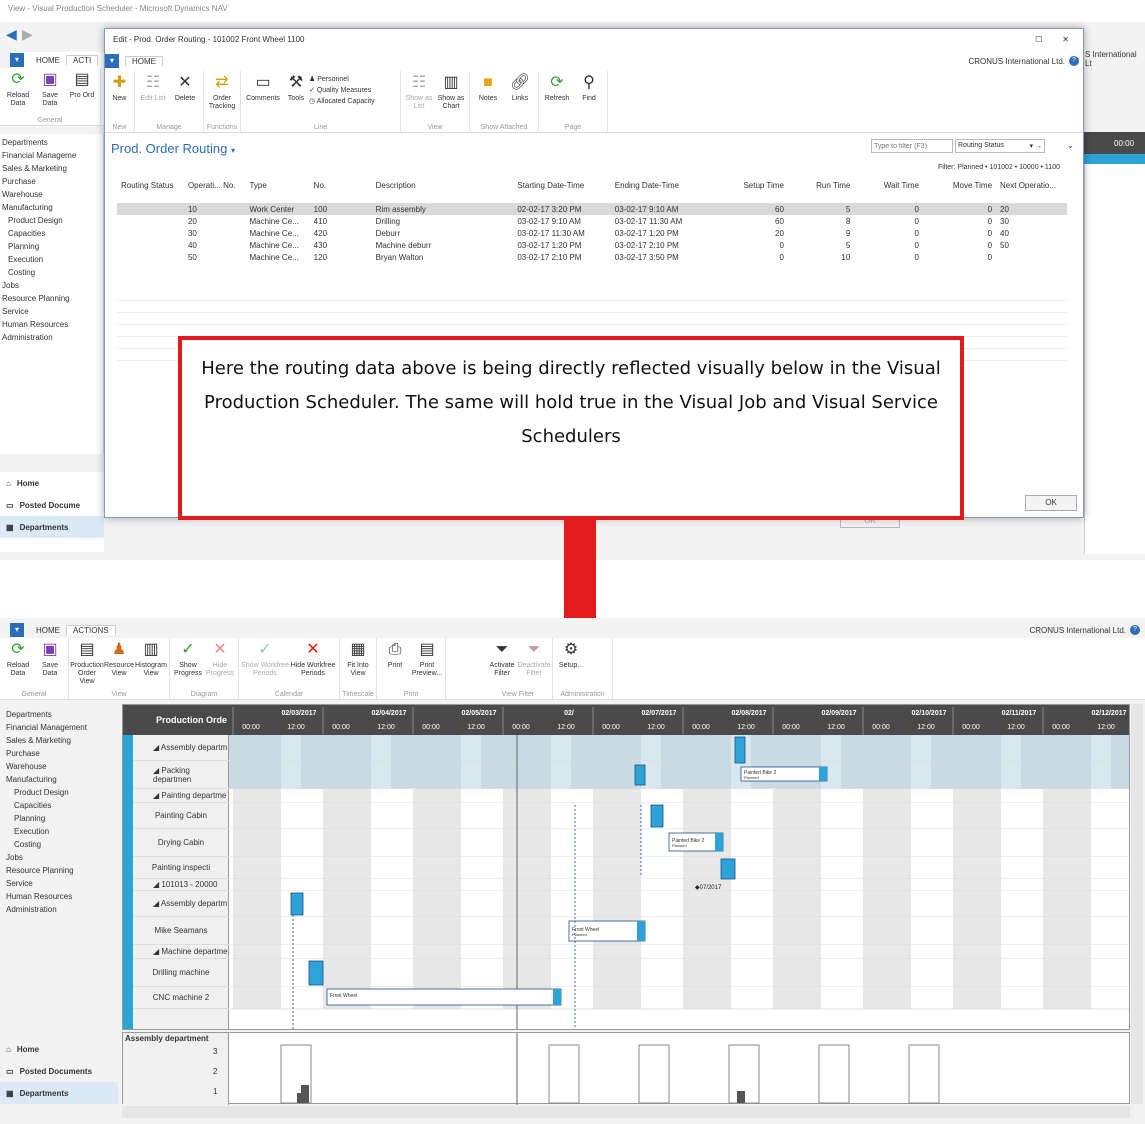  Describe the element at coordinates (112, 61) in the screenshot. I see `dialog-app-menu: ▾` at that location.